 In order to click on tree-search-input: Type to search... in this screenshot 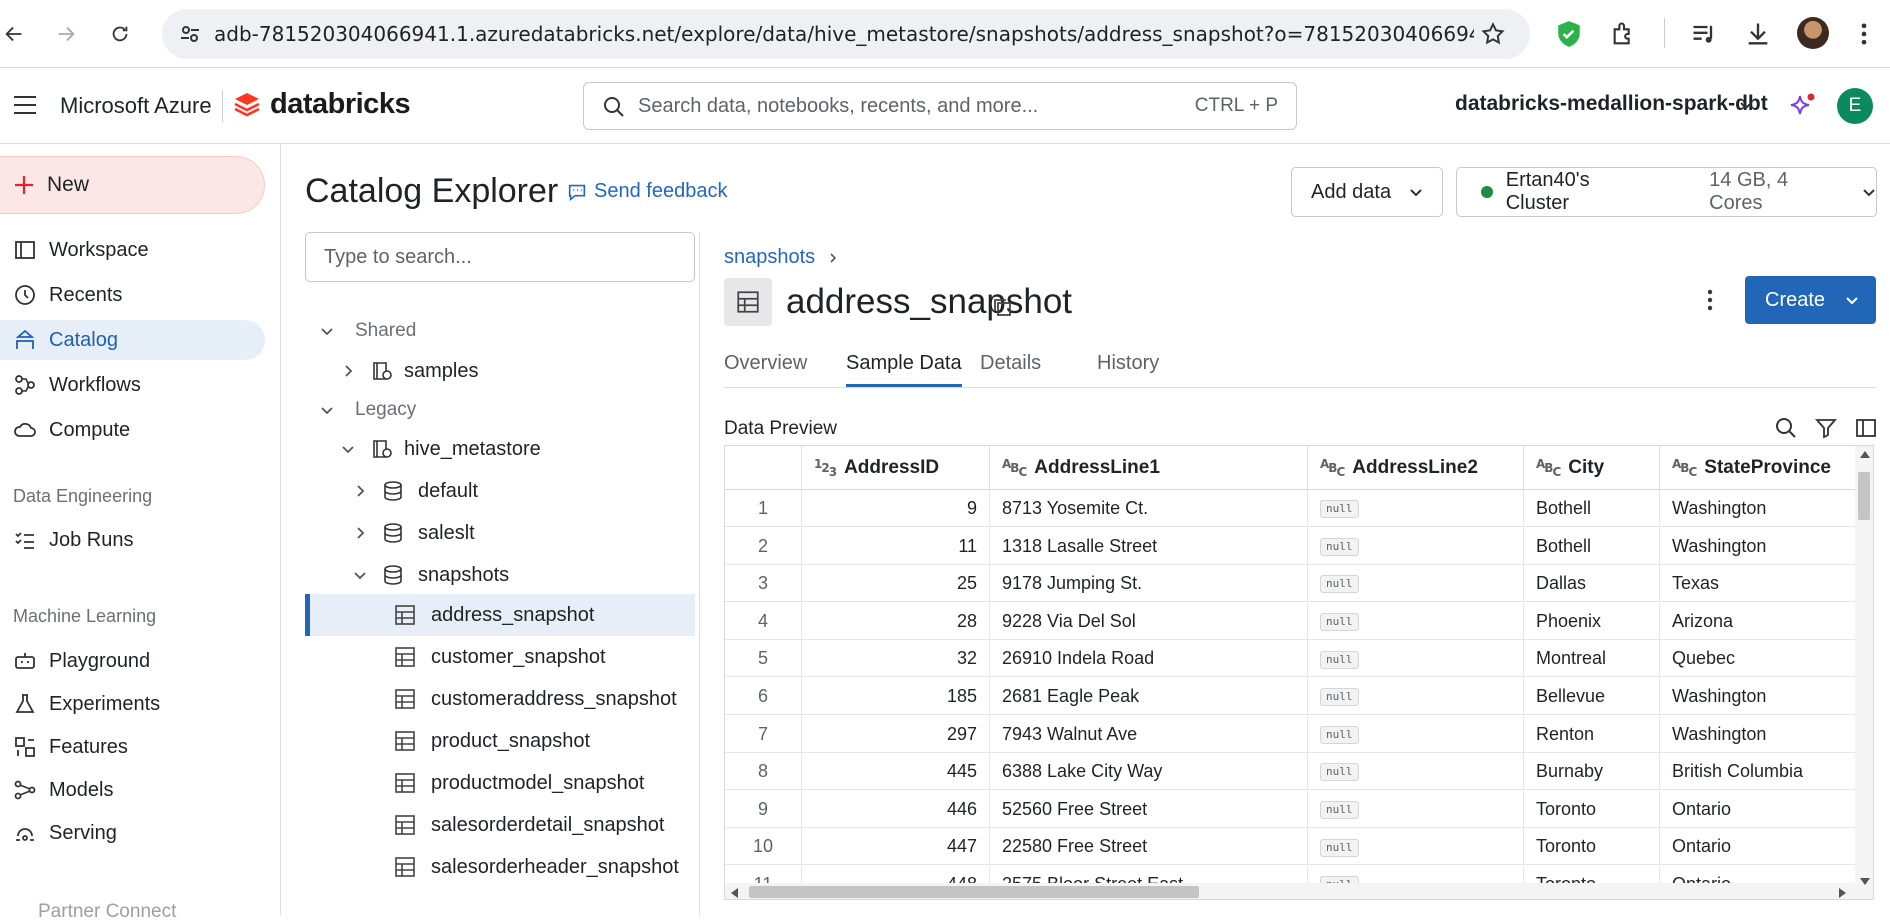, I will do `click(500, 257)`.